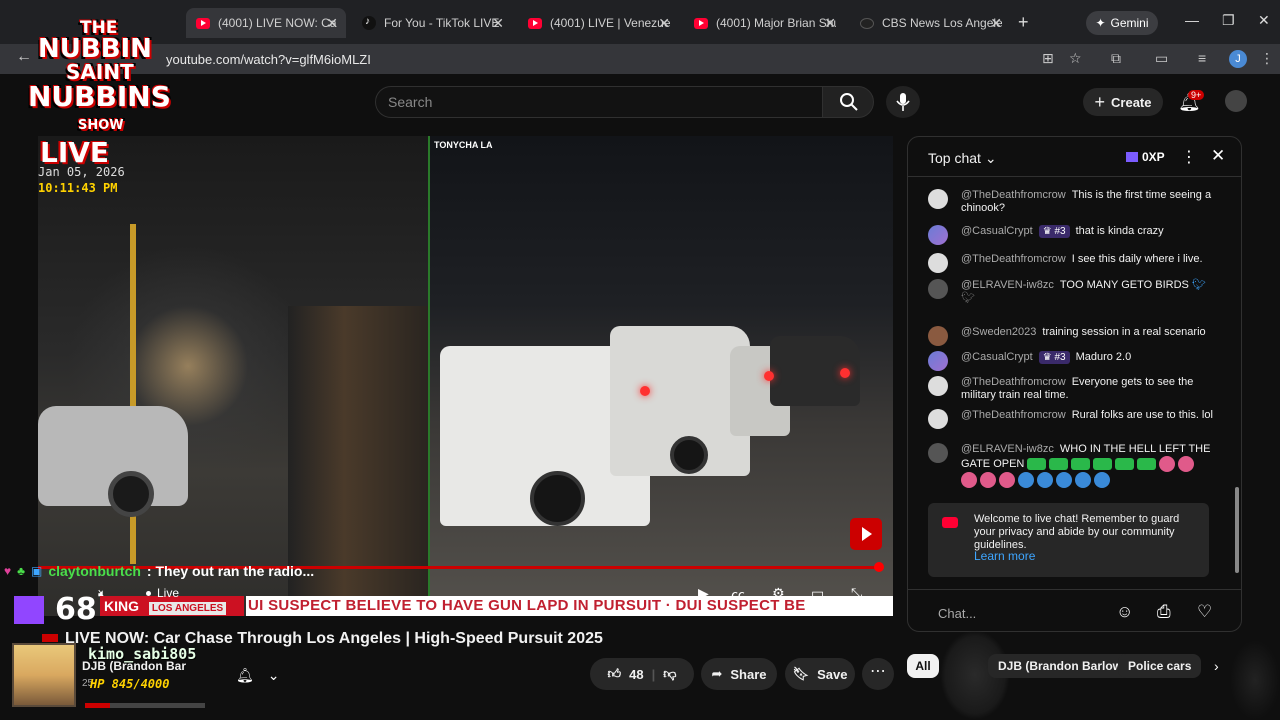  I want to click on share-button: ➦ Share, so click(739, 674).